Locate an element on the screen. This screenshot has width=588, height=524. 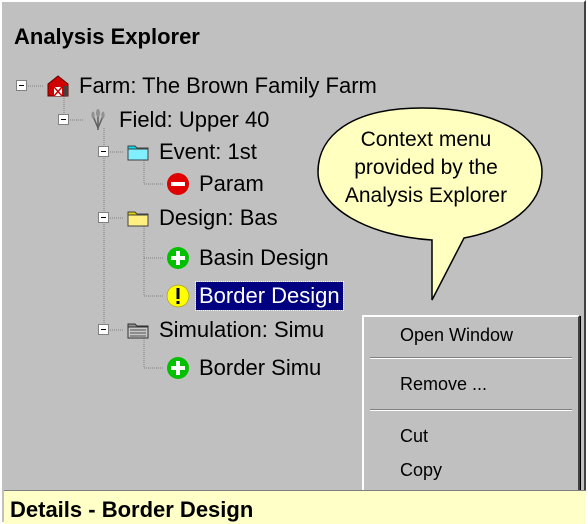
callout-line: provided by the is located at coordinates (426, 167).